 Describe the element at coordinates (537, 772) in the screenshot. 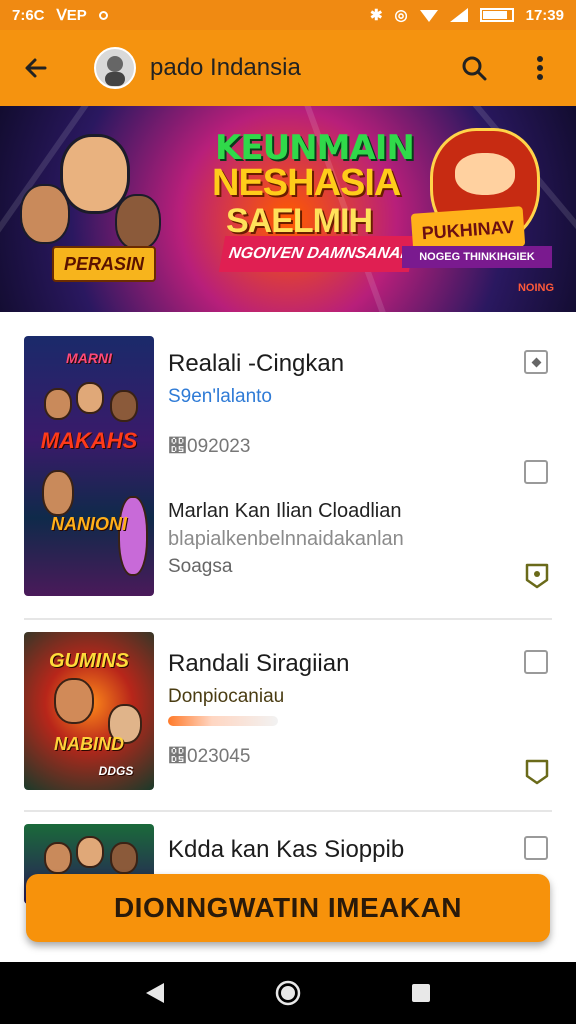

I see `bookmark-icon` at that location.